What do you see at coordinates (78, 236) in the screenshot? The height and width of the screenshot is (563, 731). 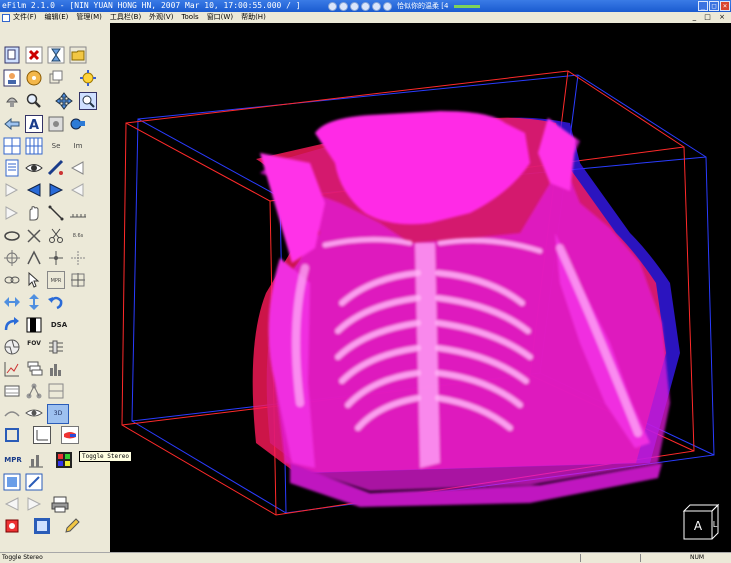 I see `cine-speed-label: 8.6s` at bounding box center [78, 236].